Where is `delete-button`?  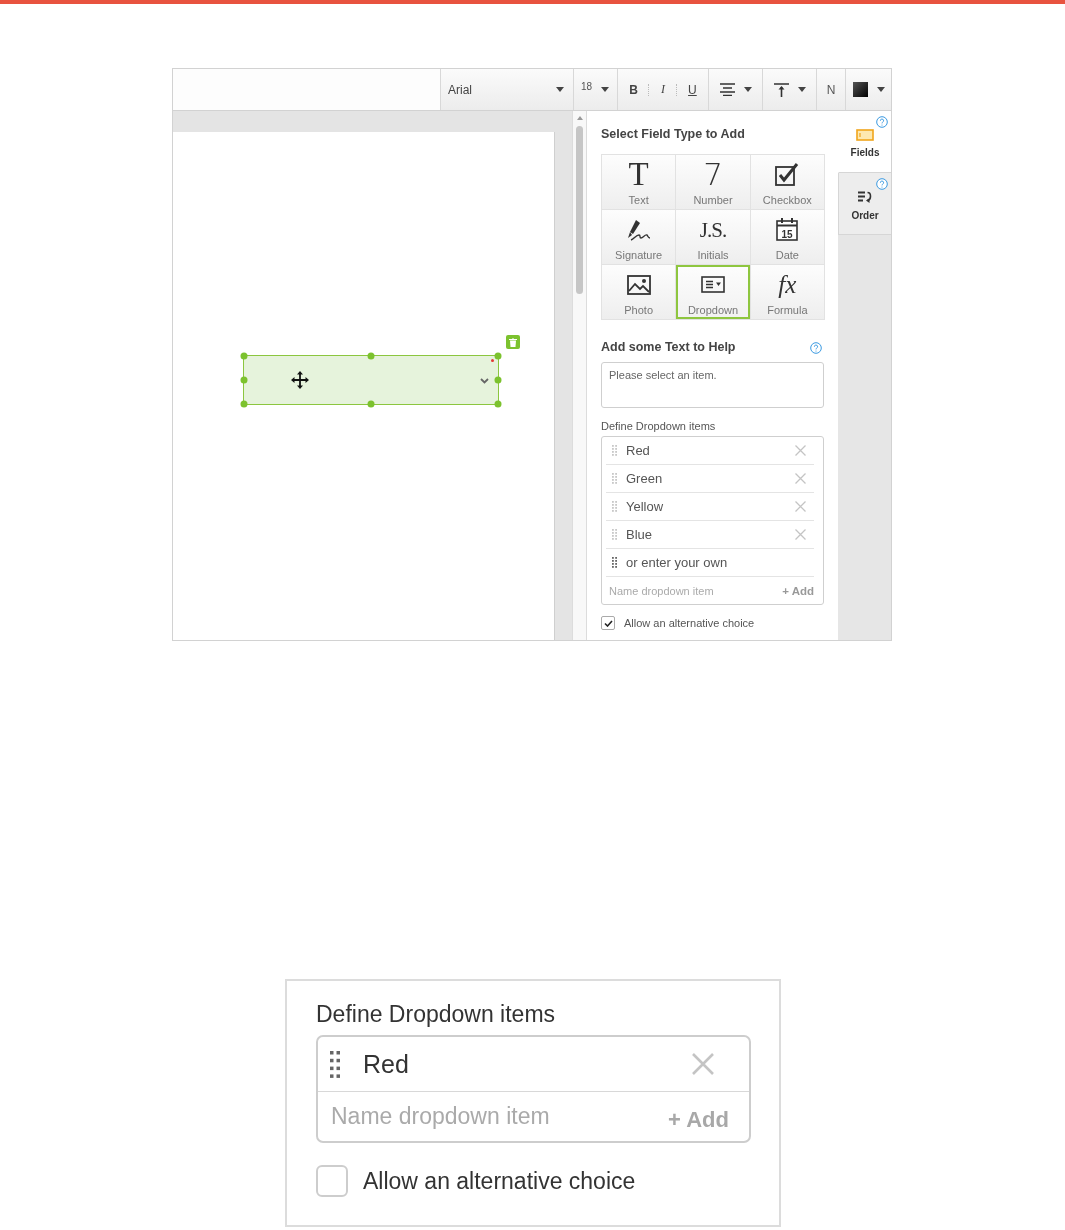 delete-button is located at coordinates (513, 342).